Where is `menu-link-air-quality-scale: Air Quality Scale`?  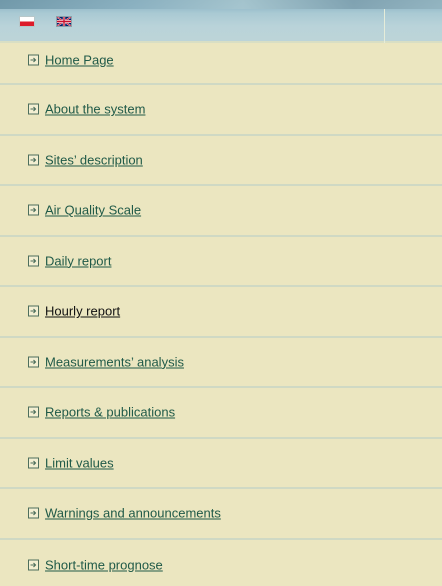
menu-link-air-quality-scale: Air Quality Scale is located at coordinates (93, 210).